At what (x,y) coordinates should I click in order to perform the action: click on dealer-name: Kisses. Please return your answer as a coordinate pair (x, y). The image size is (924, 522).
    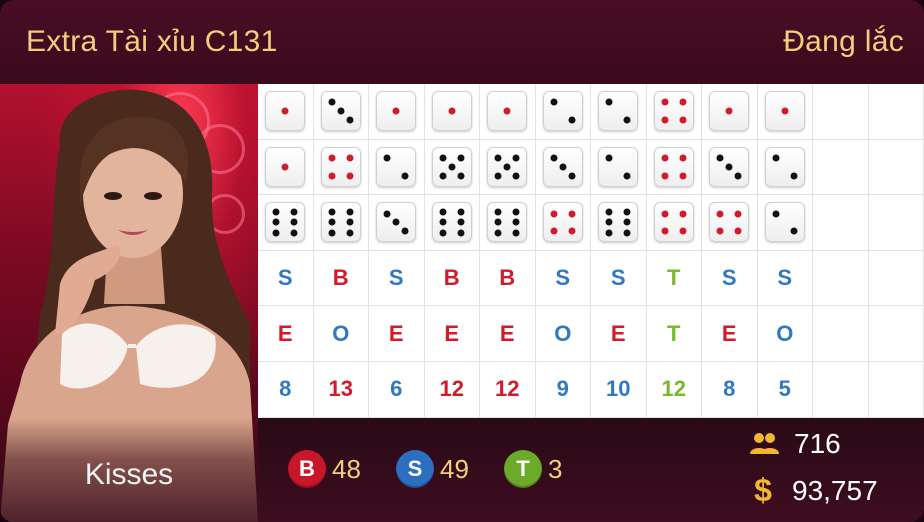
    Looking at the image, I should click on (129, 474).